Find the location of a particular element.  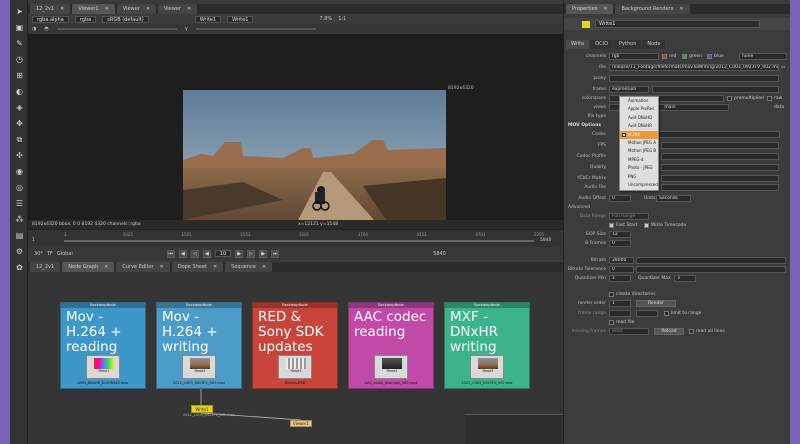

channel-select: rgba.alpha is located at coordinates (50, 19).